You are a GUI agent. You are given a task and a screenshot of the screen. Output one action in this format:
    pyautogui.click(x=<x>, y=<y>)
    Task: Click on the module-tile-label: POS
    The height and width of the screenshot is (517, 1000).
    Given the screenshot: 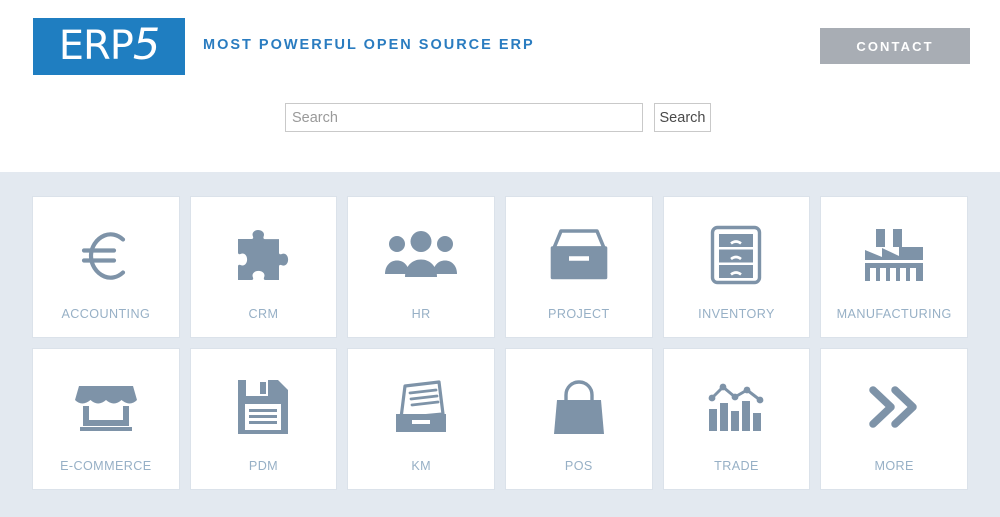 What is the action you would take?
    pyautogui.click(x=578, y=466)
    